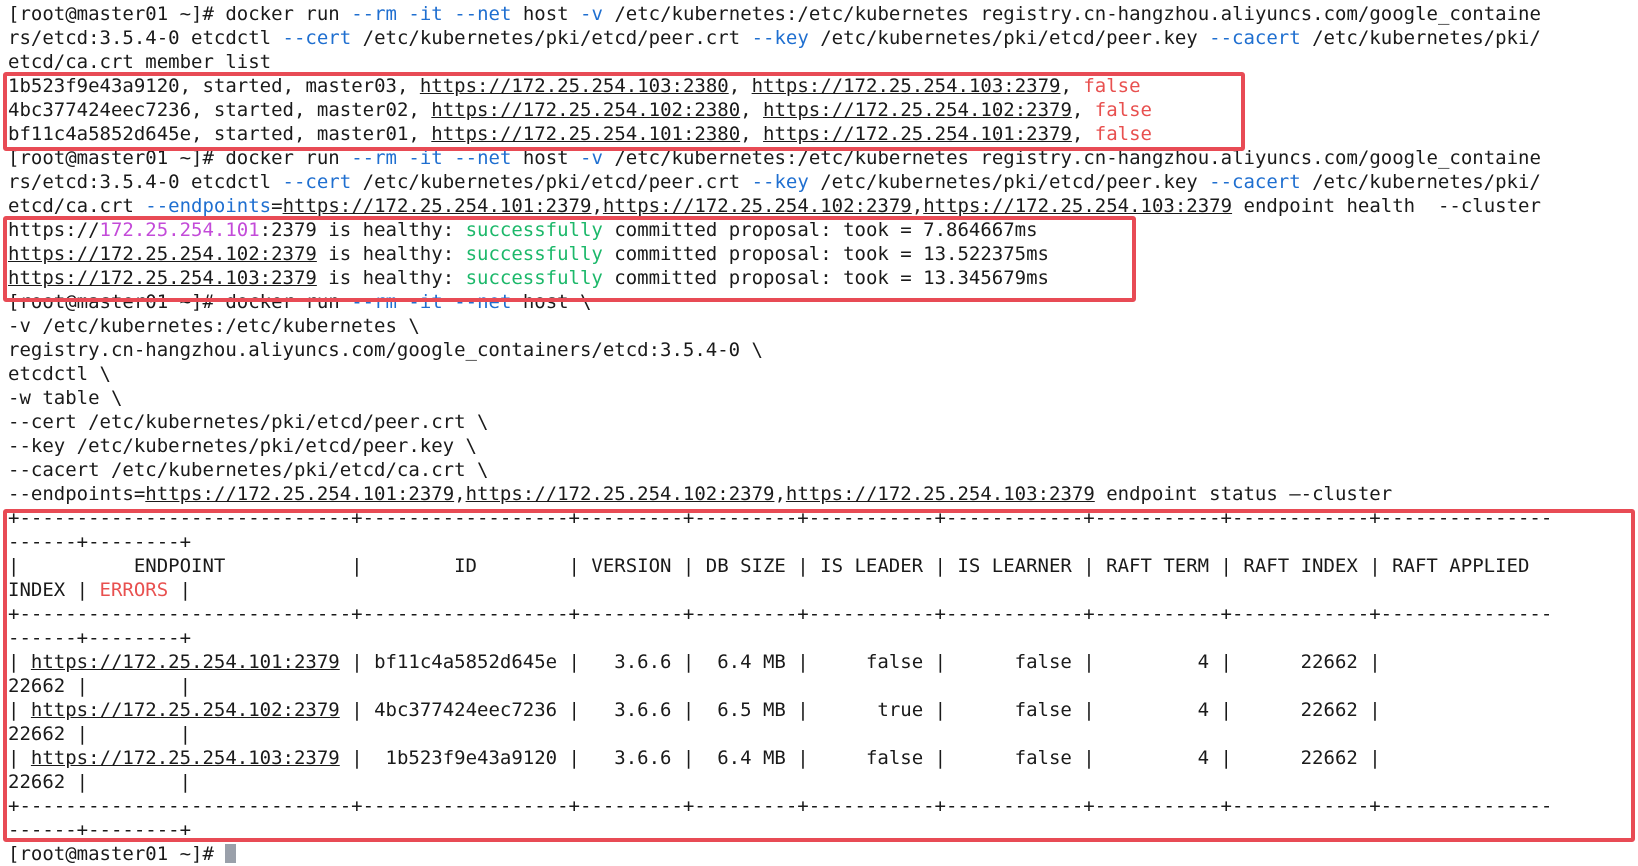  I want to click on member-id: bf11c4a5852d645e, so click(100, 134).